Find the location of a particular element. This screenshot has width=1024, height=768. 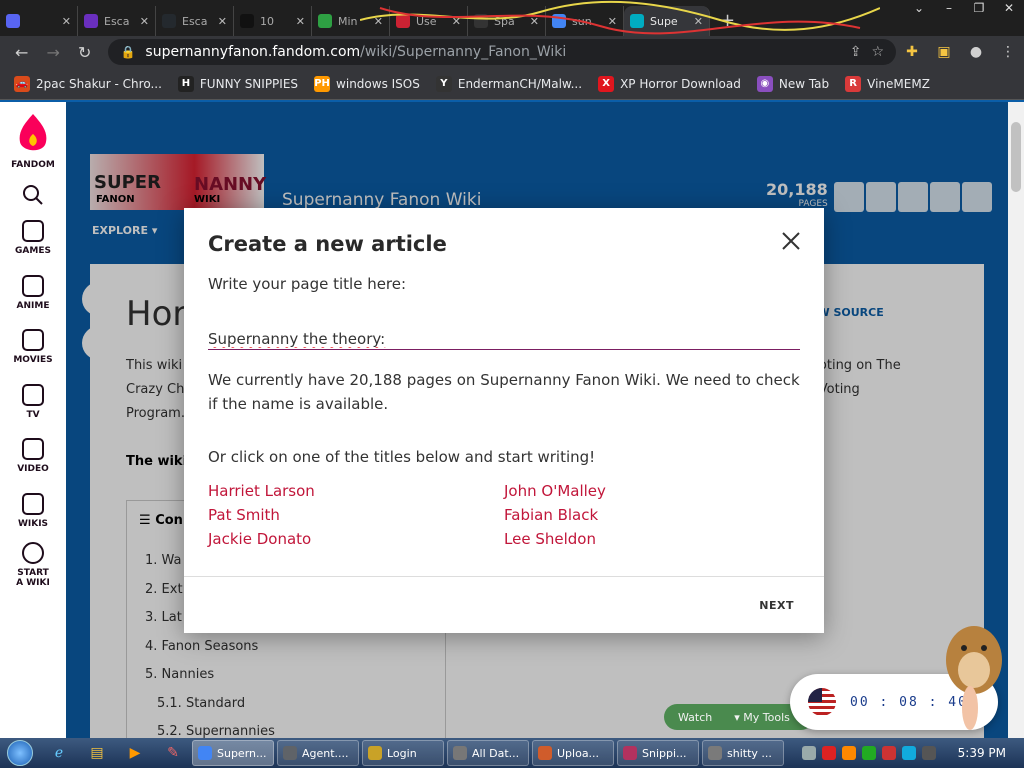

internet-explorer-icon: ℯ is located at coordinates (59, 753).